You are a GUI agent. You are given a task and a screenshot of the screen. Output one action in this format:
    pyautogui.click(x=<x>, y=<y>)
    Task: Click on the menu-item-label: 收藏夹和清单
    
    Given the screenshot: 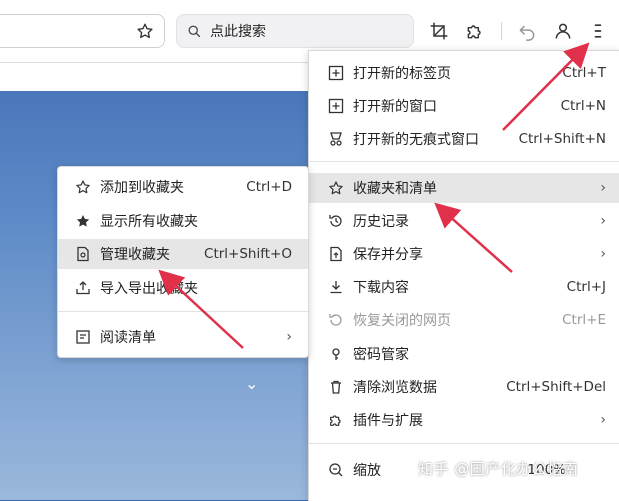 What is the action you would take?
    pyautogui.click(x=395, y=189)
    